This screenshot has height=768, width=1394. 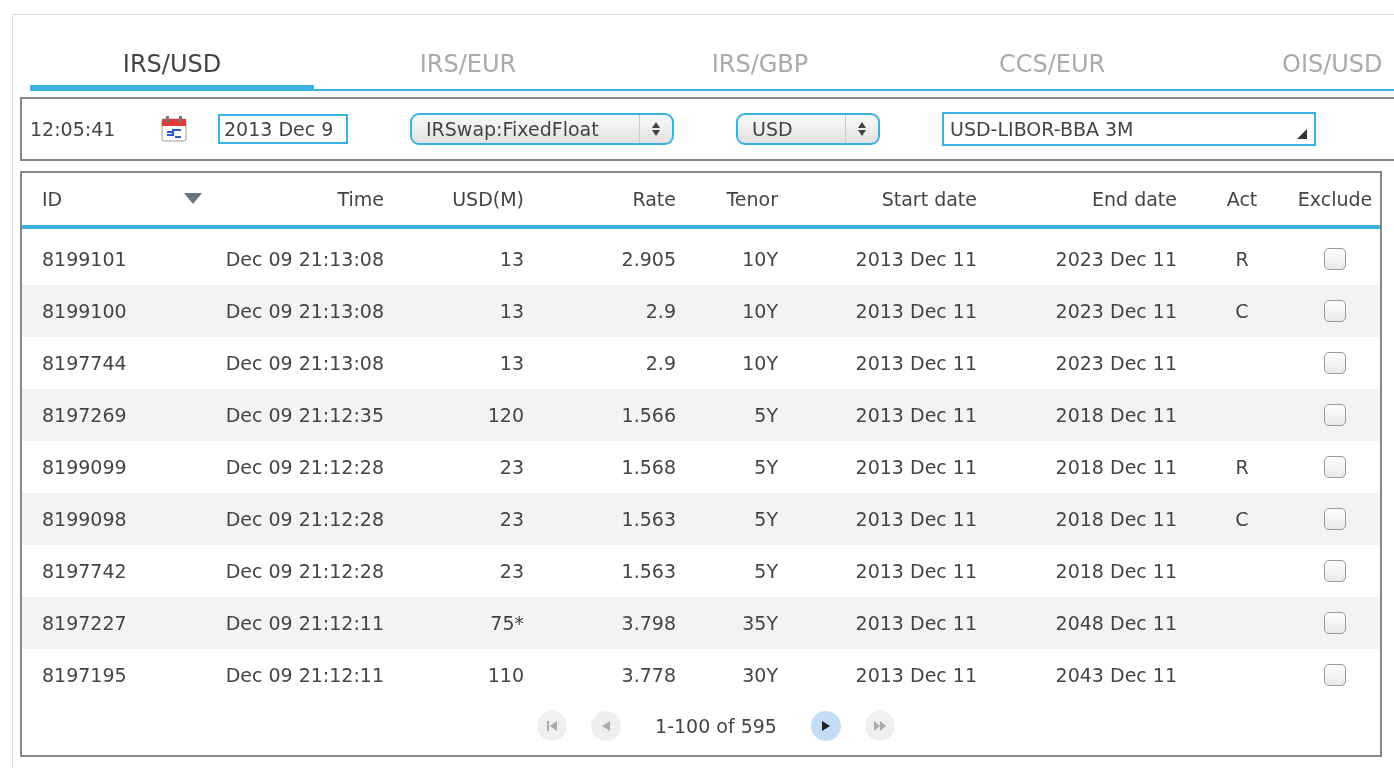 What do you see at coordinates (825, 726) in the screenshot?
I see `next-page-button` at bounding box center [825, 726].